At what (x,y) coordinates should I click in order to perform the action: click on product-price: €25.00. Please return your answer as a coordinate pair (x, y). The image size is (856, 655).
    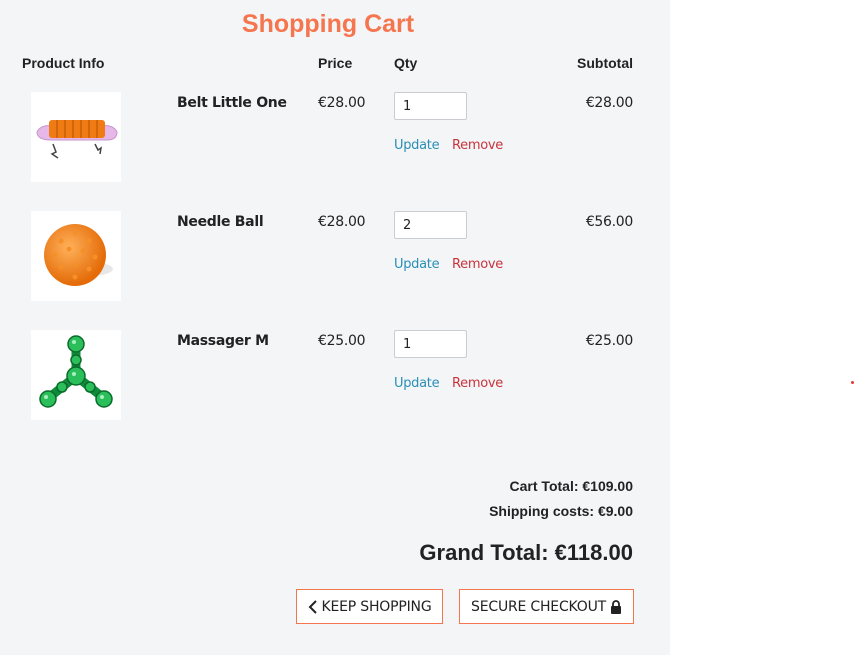
    Looking at the image, I should click on (342, 341).